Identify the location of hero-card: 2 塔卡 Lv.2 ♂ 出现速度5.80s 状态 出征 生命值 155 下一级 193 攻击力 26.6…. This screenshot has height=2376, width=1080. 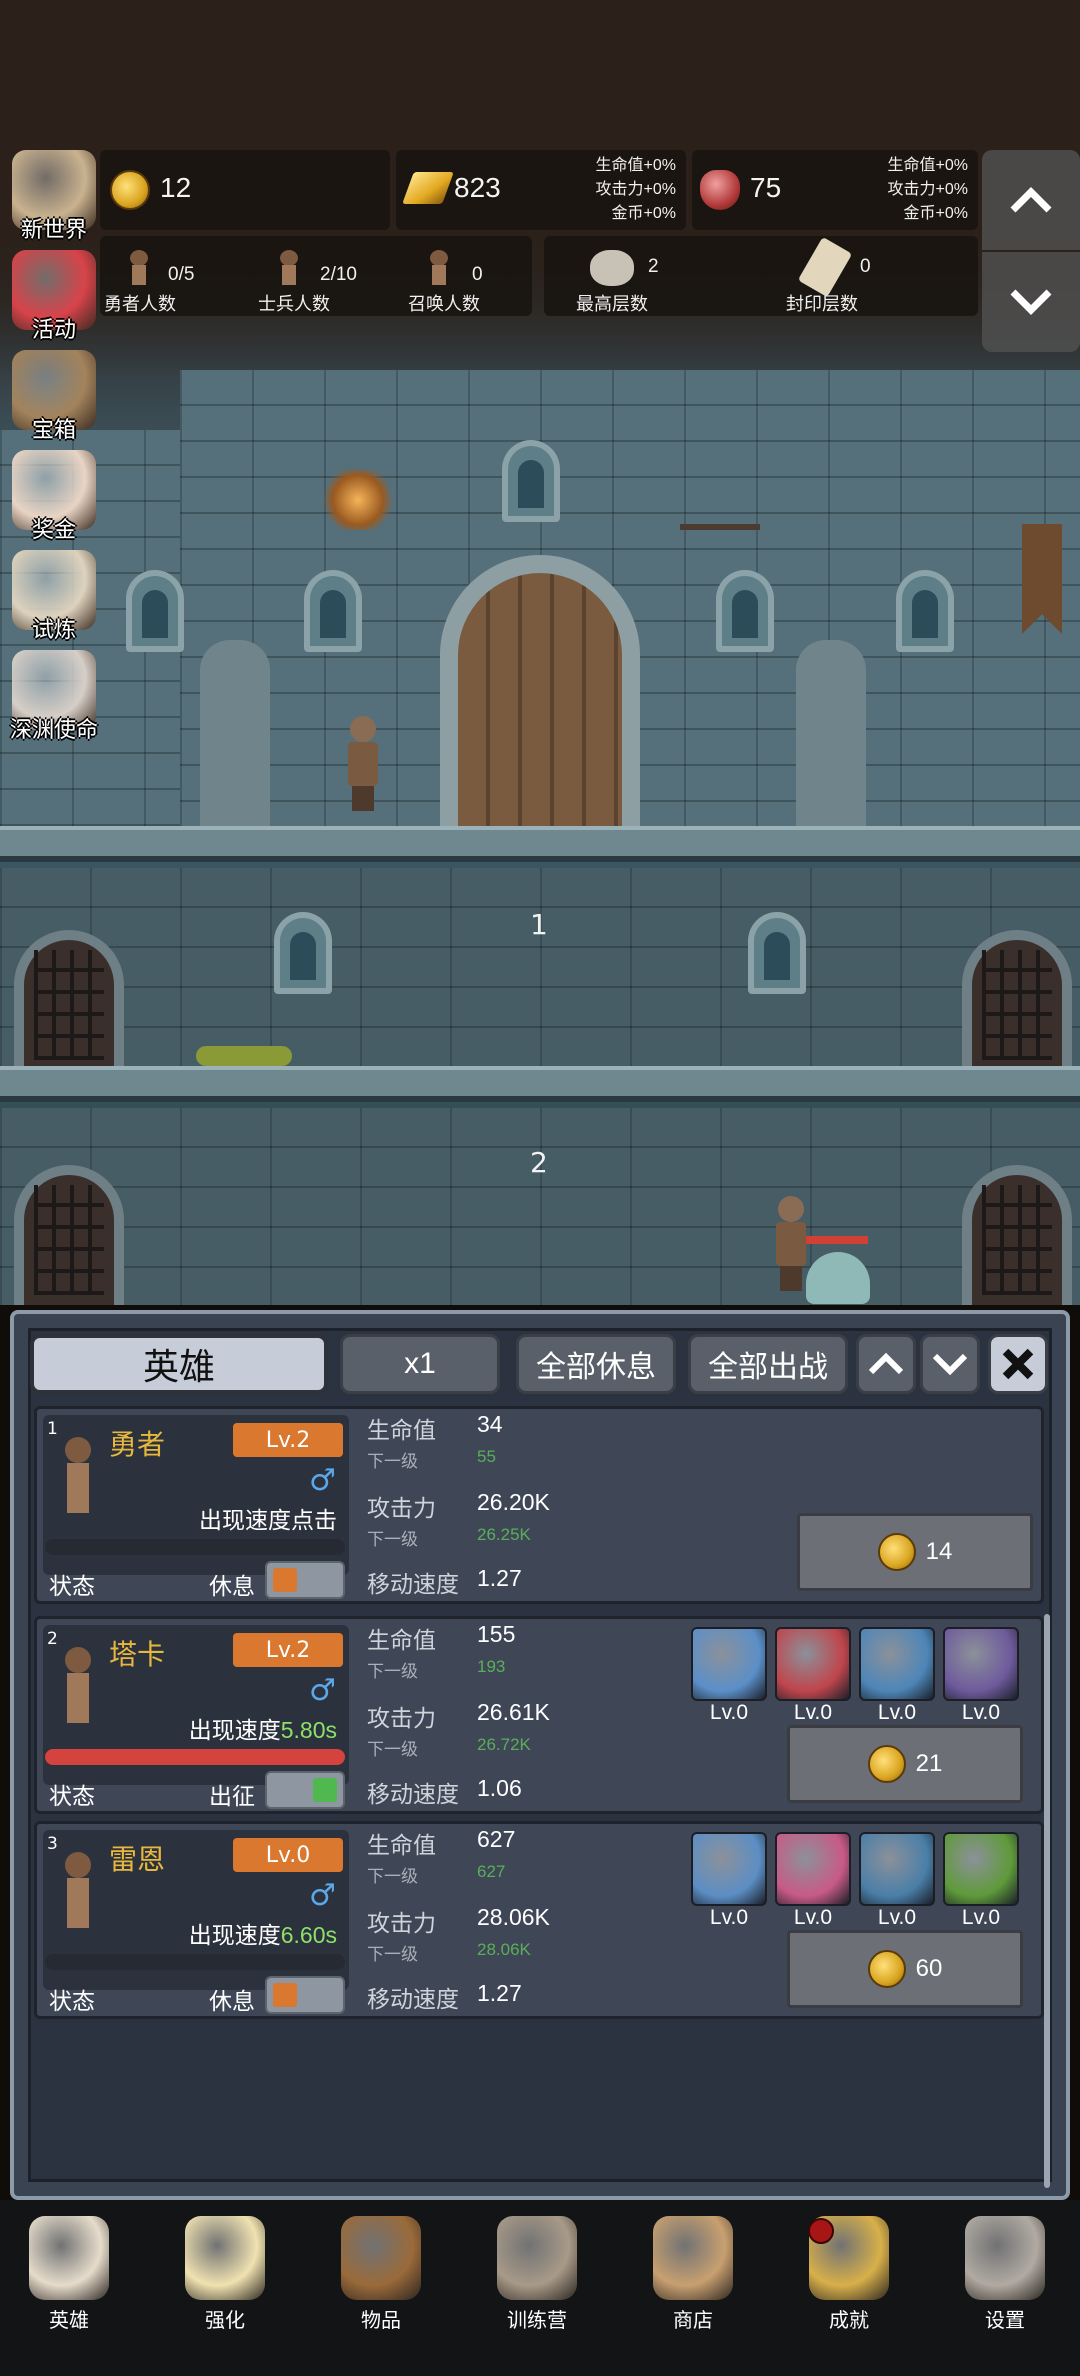
(539, 1715).